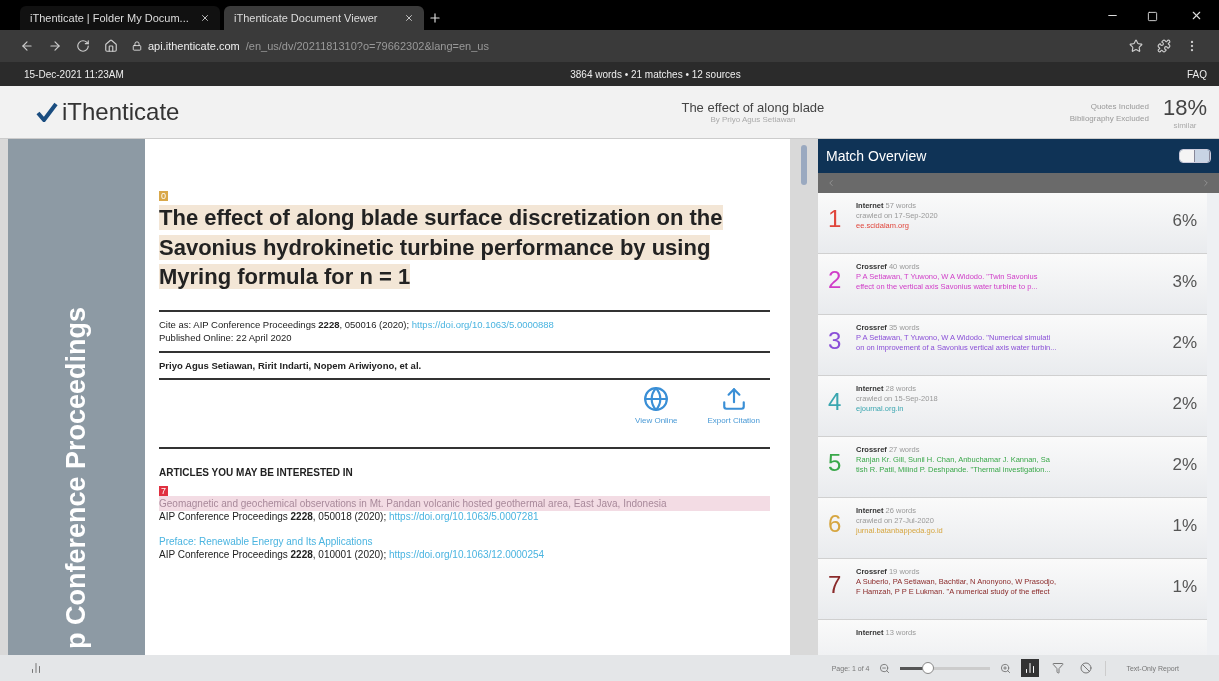 This screenshot has height=681, width=1219. I want to click on forward-icon, so click(55, 46).